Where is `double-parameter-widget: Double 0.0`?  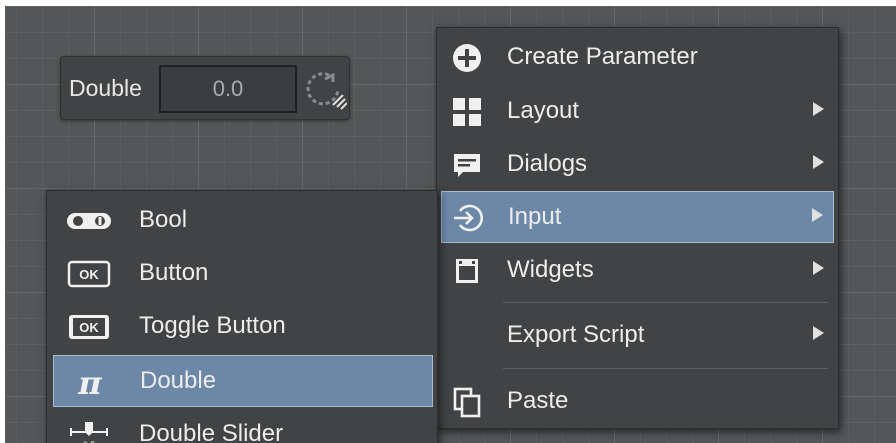 double-parameter-widget: Double 0.0 is located at coordinates (205, 88).